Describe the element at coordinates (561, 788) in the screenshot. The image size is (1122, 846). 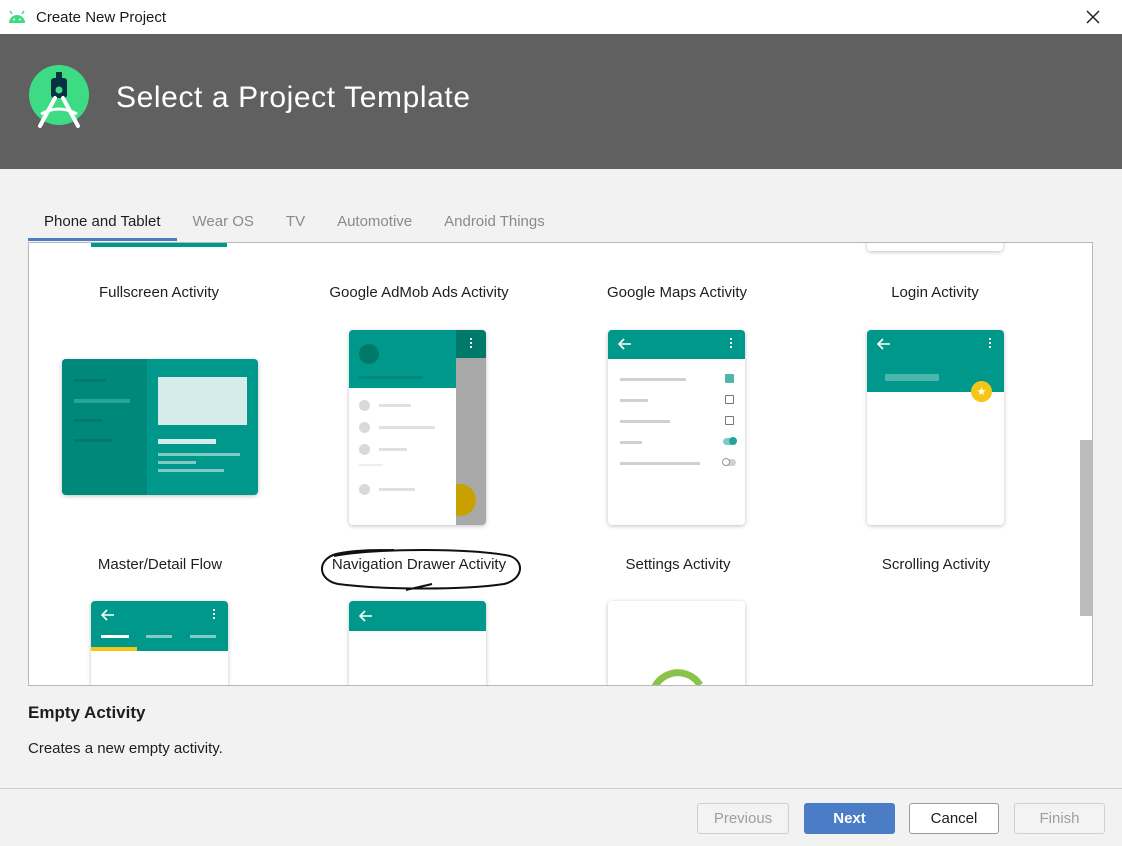
I see `footer-divider` at that location.